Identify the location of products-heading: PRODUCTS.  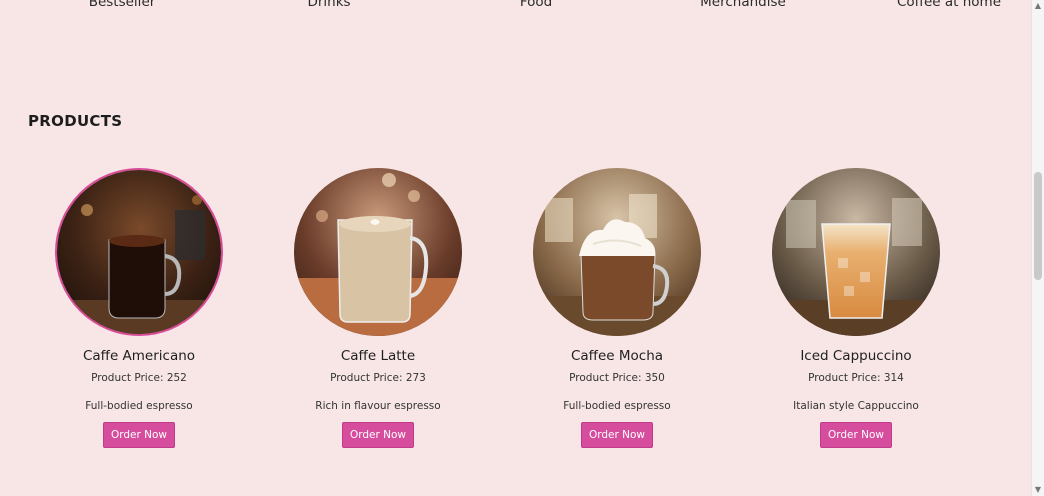
(75, 121).